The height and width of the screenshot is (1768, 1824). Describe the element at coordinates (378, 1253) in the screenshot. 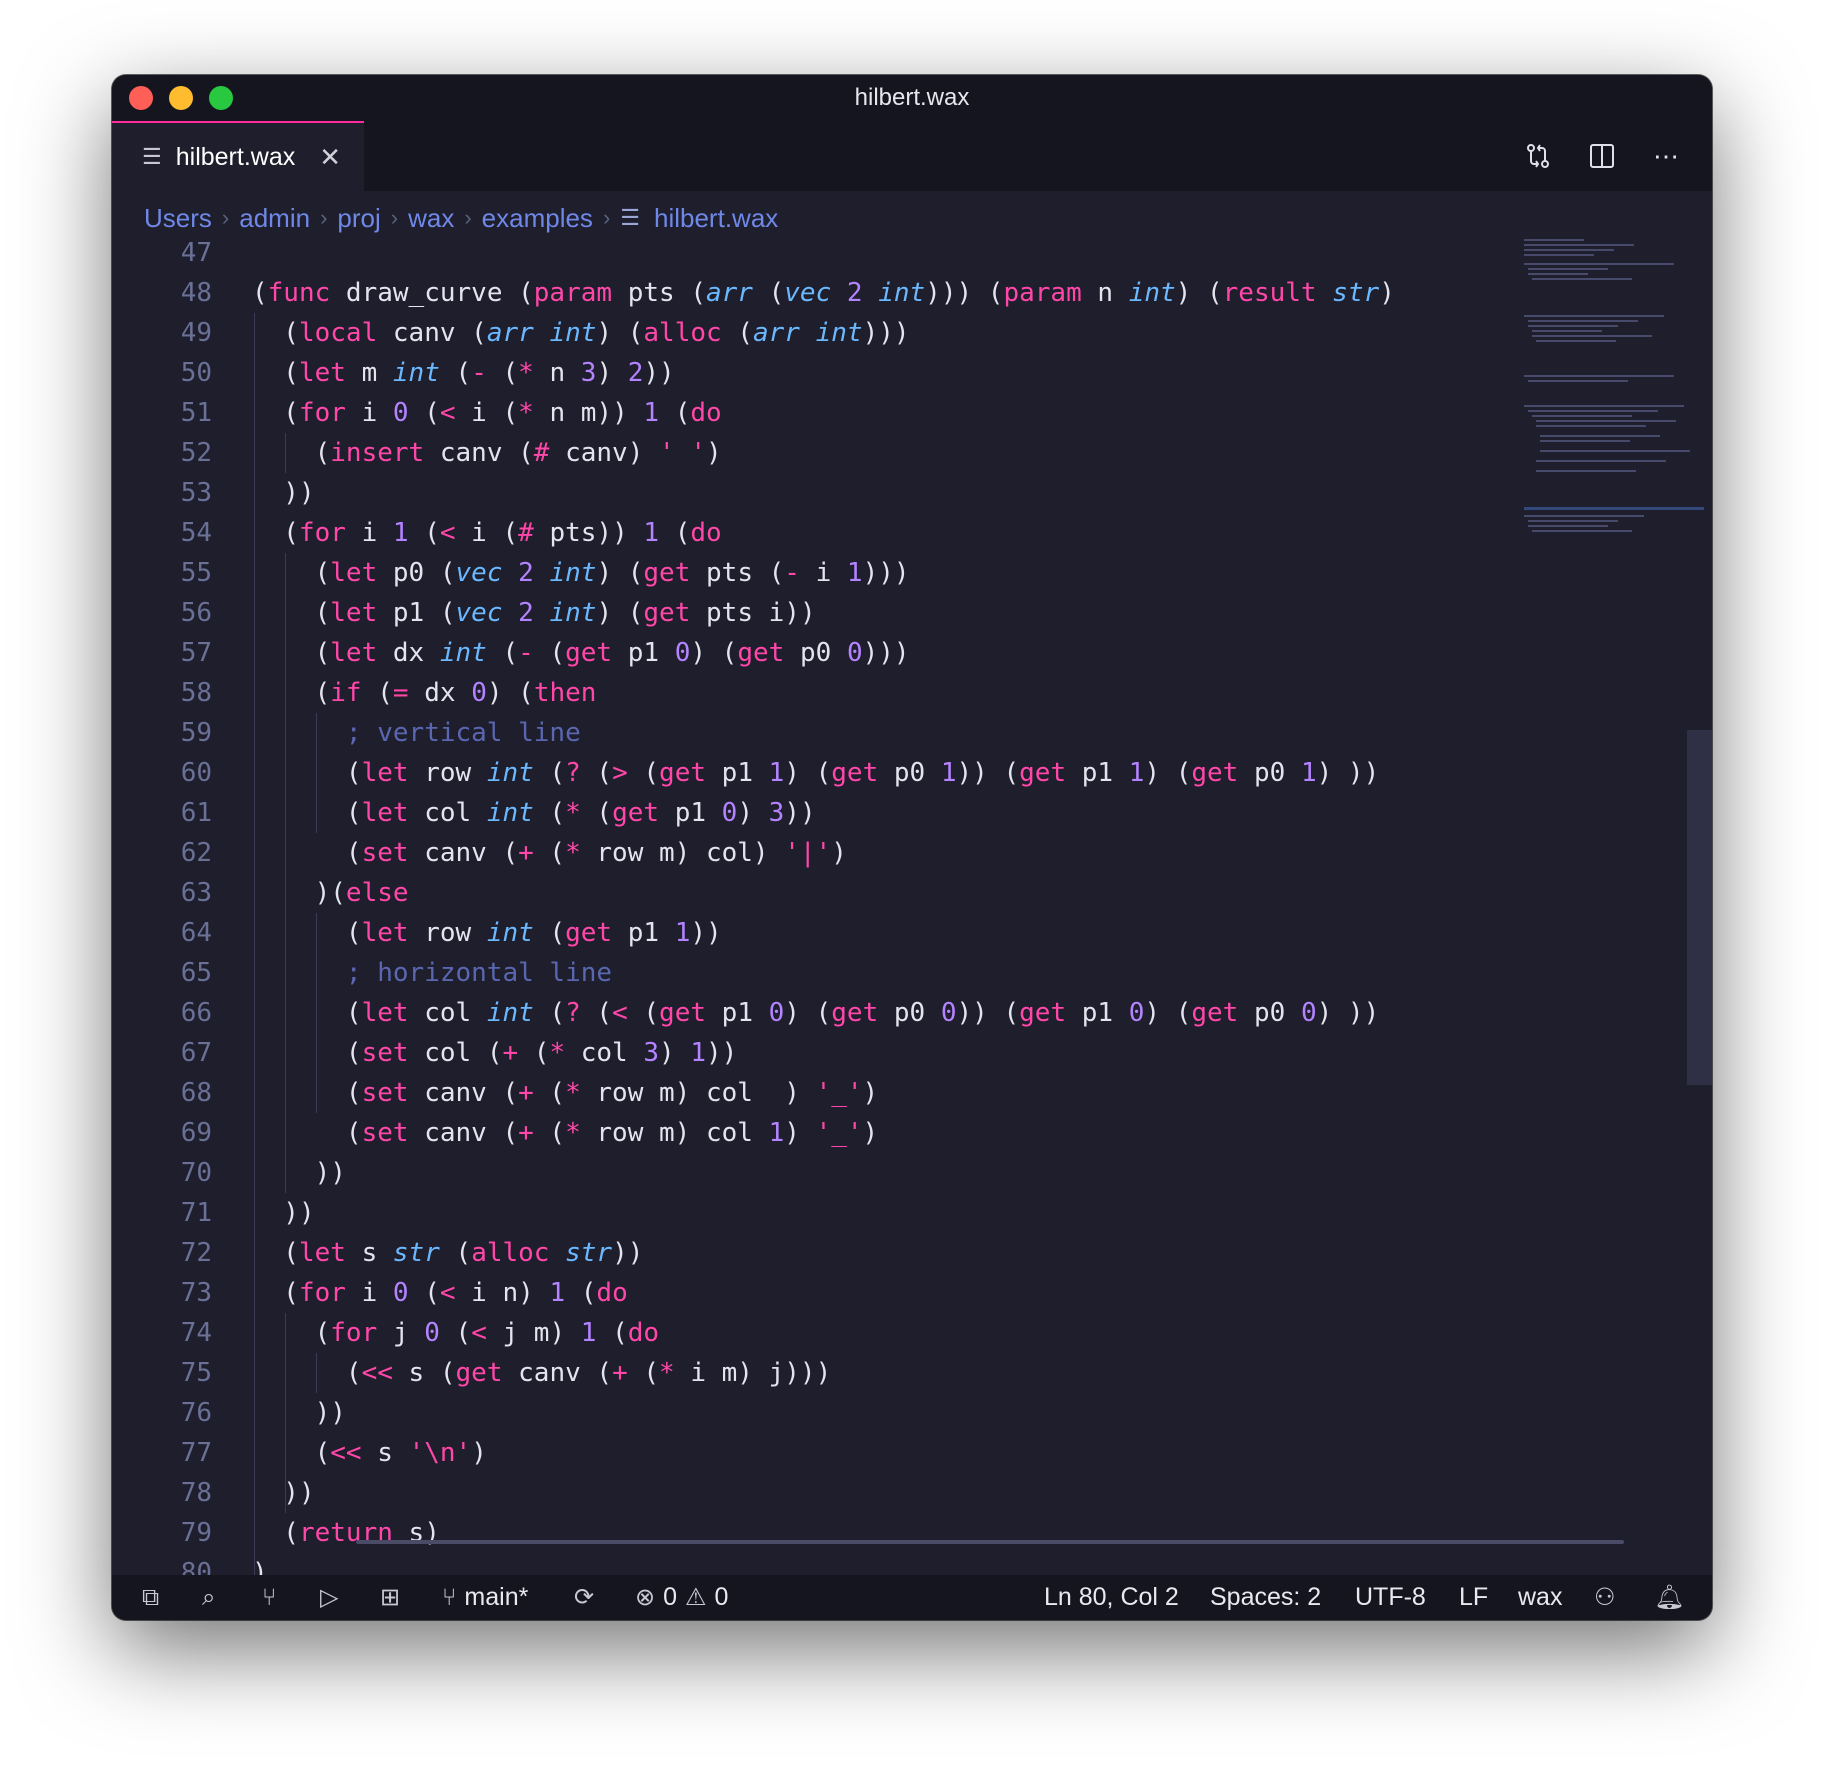

I see `code-line: 72 (let s str (alloc str))` at that location.